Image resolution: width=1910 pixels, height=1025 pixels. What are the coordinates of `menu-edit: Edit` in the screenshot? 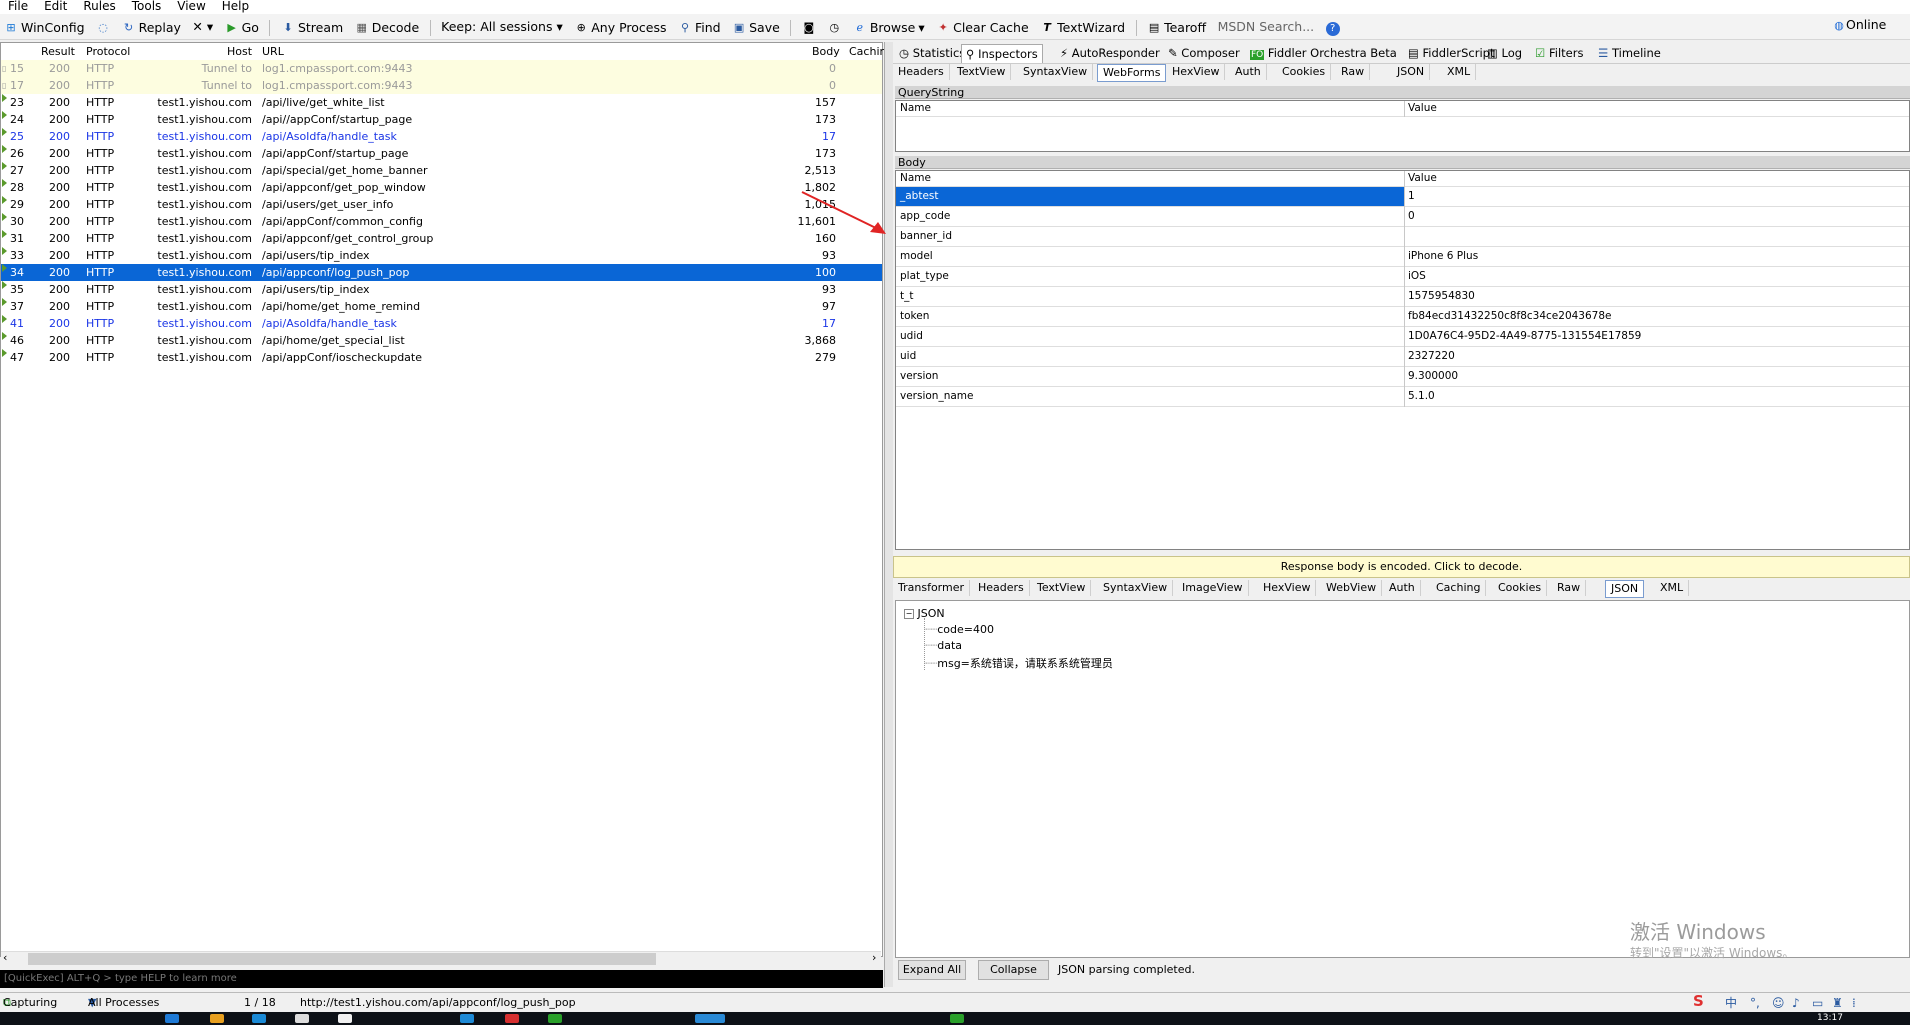 It's located at (55, 6).